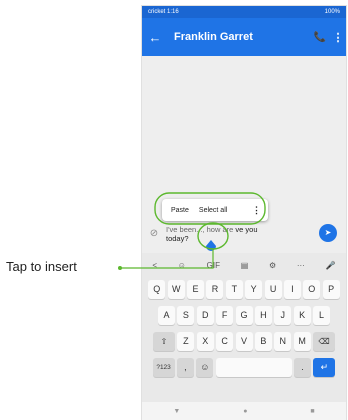 Image resolution: width=348 pixels, height=420 pixels. I want to click on callout-leader-dot, so click(120, 268).